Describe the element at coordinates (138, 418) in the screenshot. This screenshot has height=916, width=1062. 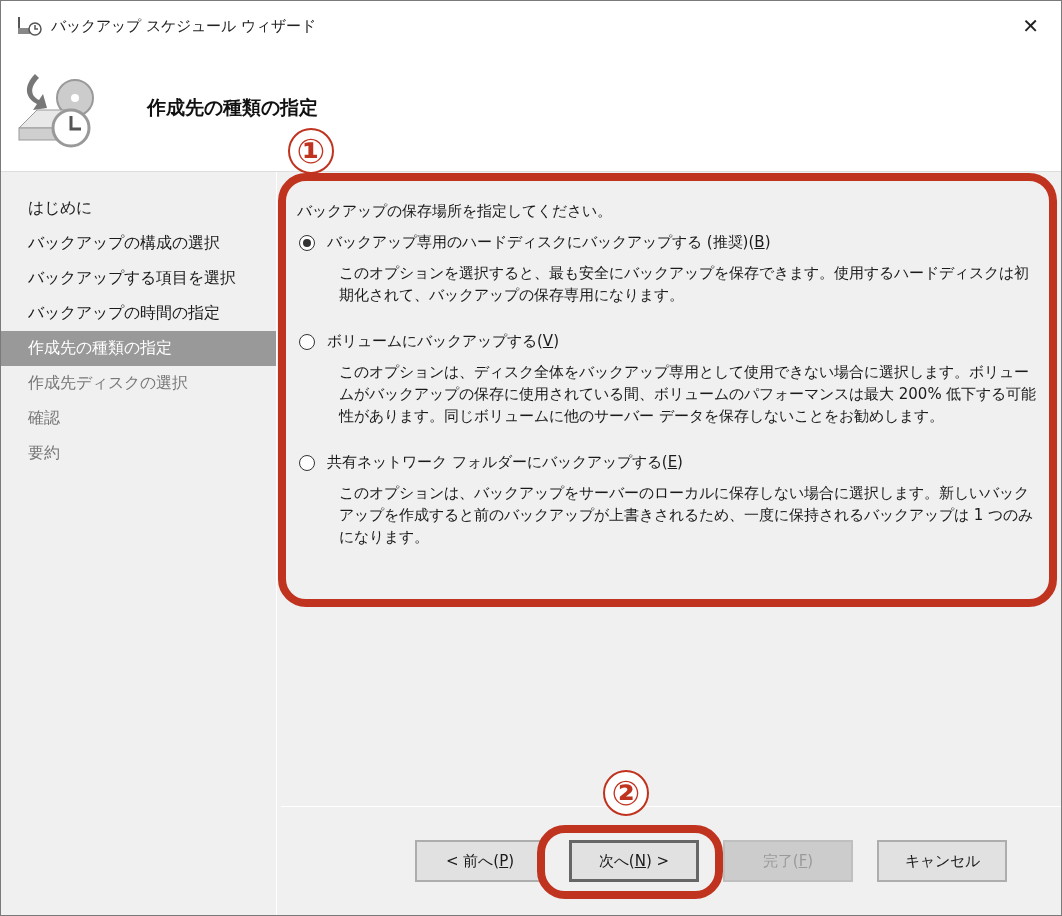
I see `wizard-step: 確認` at that location.